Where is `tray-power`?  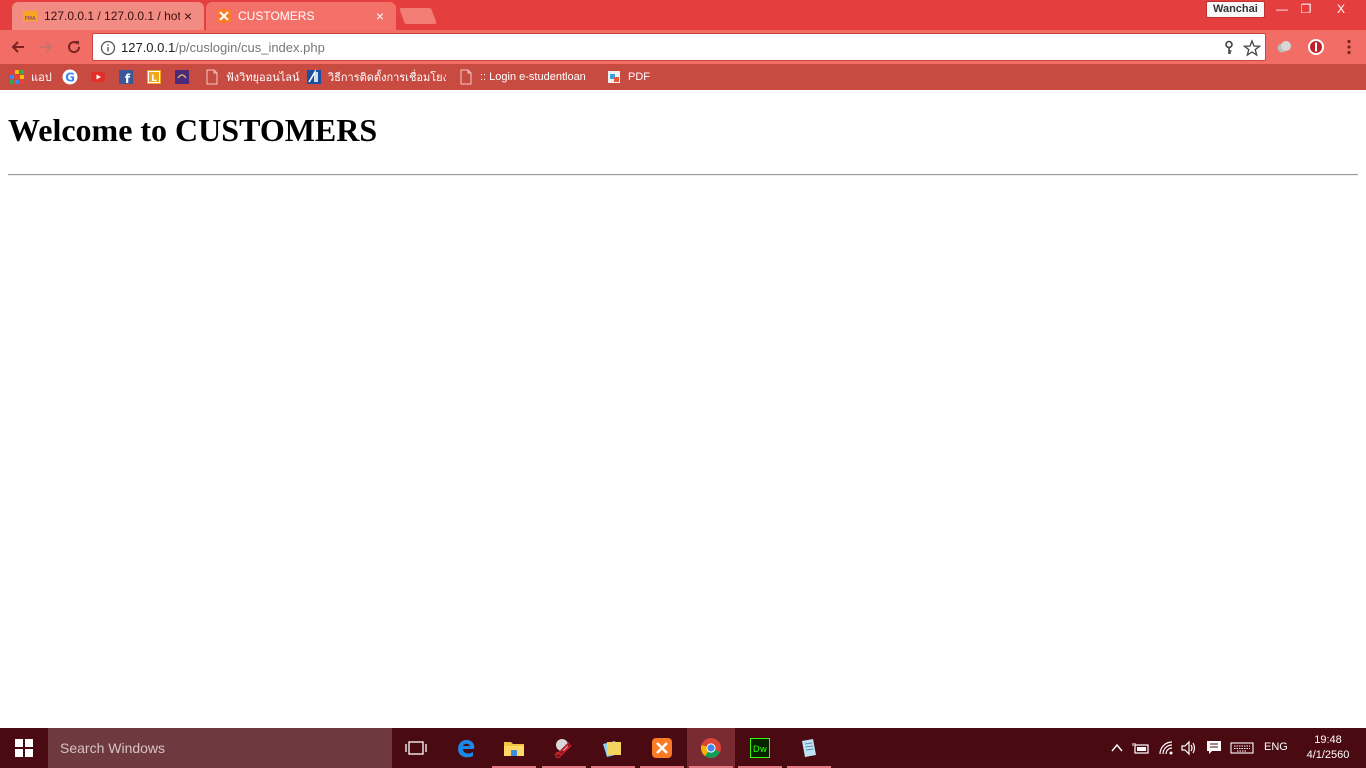
tray-power is located at coordinates (1141, 748).